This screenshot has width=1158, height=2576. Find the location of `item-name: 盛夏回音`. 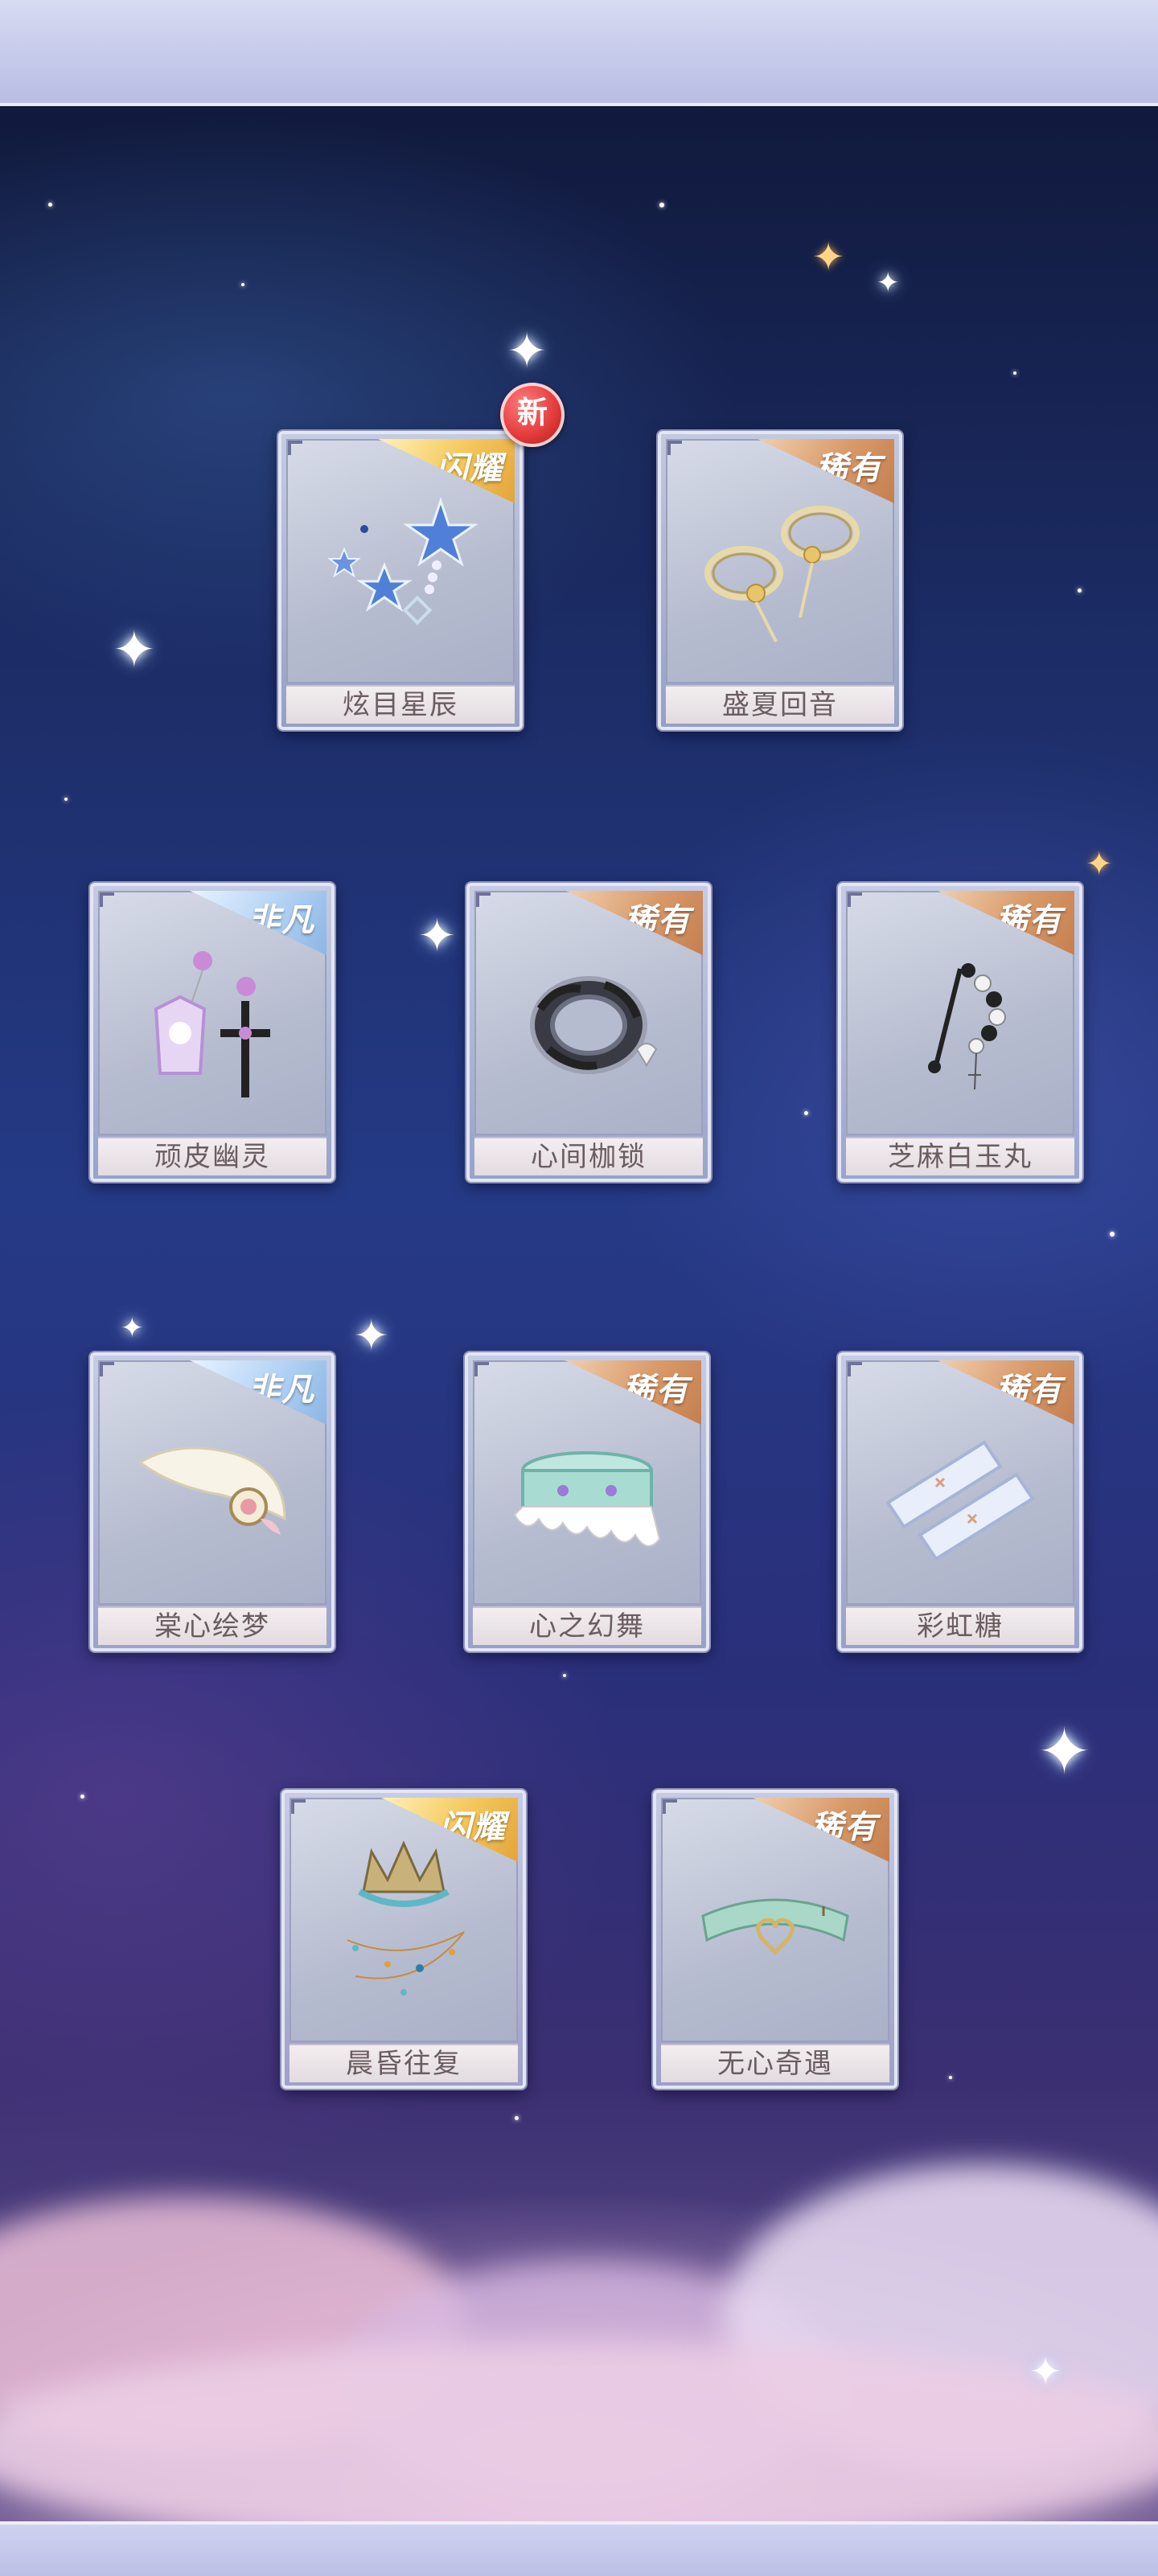

item-name: 盛夏回音 is located at coordinates (780, 704).